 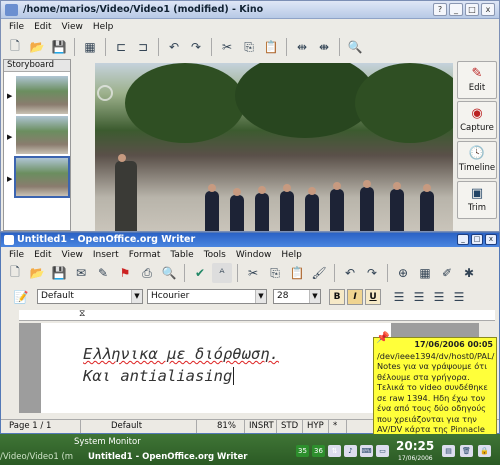 I want to click on autospellcheck-icon: ᴬ, so click(x=222, y=273).